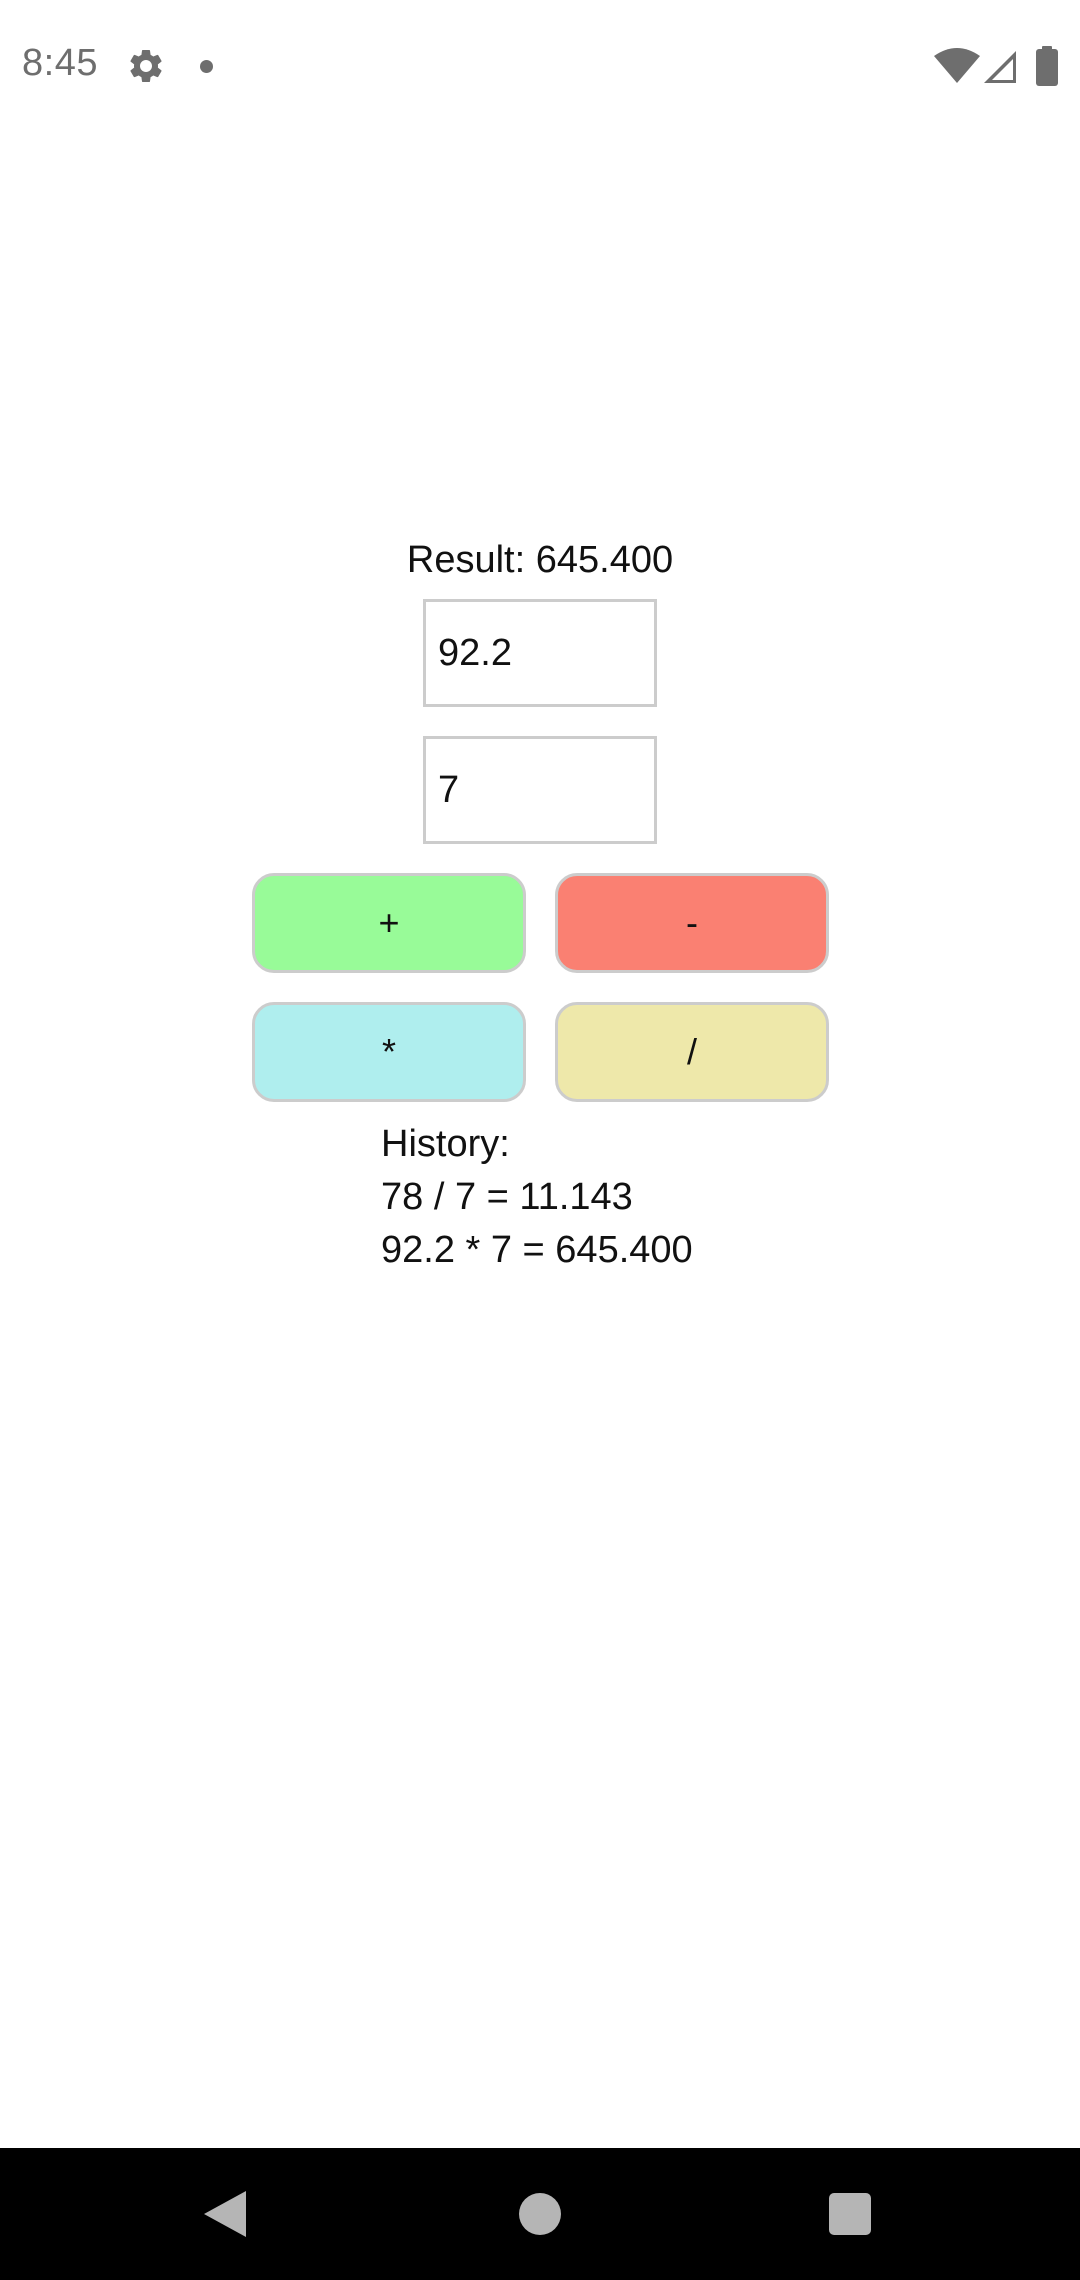 The width and height of the screenshot is (1080, 2280). I want to click on home-icon, so click(540, 2214).